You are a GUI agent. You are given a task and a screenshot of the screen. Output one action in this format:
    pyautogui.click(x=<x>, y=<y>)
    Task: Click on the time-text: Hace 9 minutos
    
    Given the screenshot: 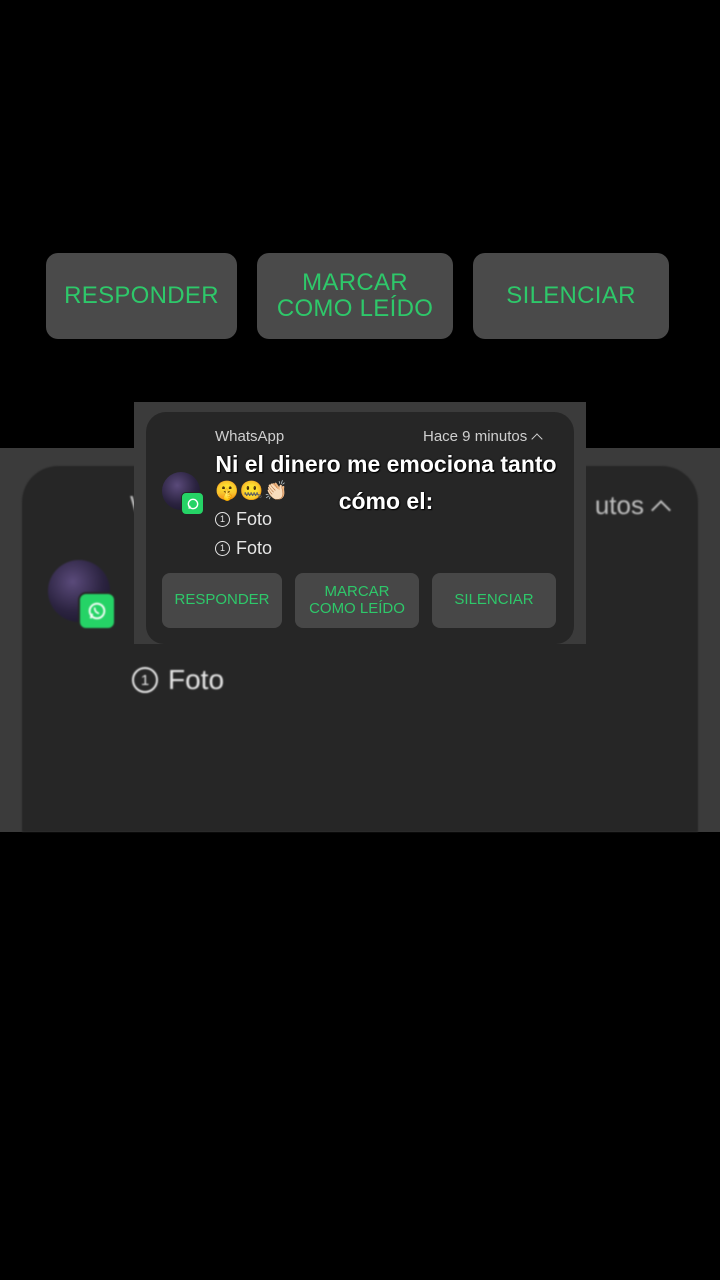 What is the action you would take?
    pyautogui.click(x=475, y=436)
    